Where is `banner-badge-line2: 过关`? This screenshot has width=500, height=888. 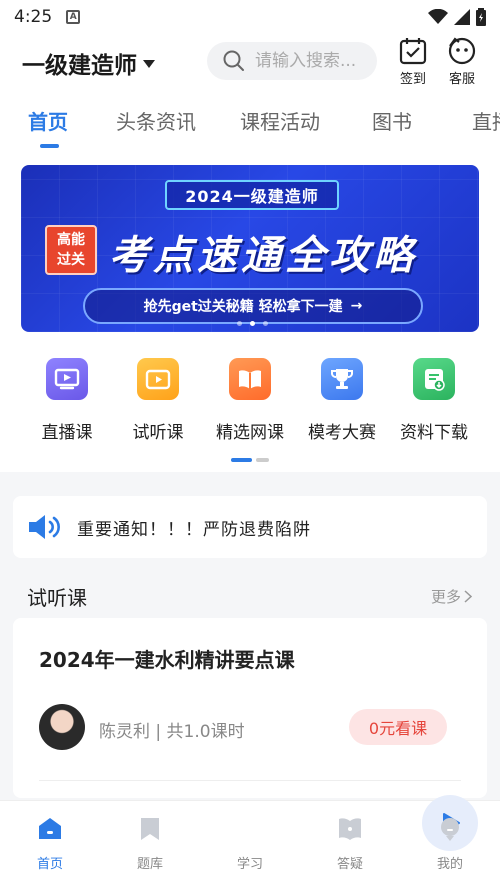
banner-badge-line2: 过关 is located at coordinates (71, 260).